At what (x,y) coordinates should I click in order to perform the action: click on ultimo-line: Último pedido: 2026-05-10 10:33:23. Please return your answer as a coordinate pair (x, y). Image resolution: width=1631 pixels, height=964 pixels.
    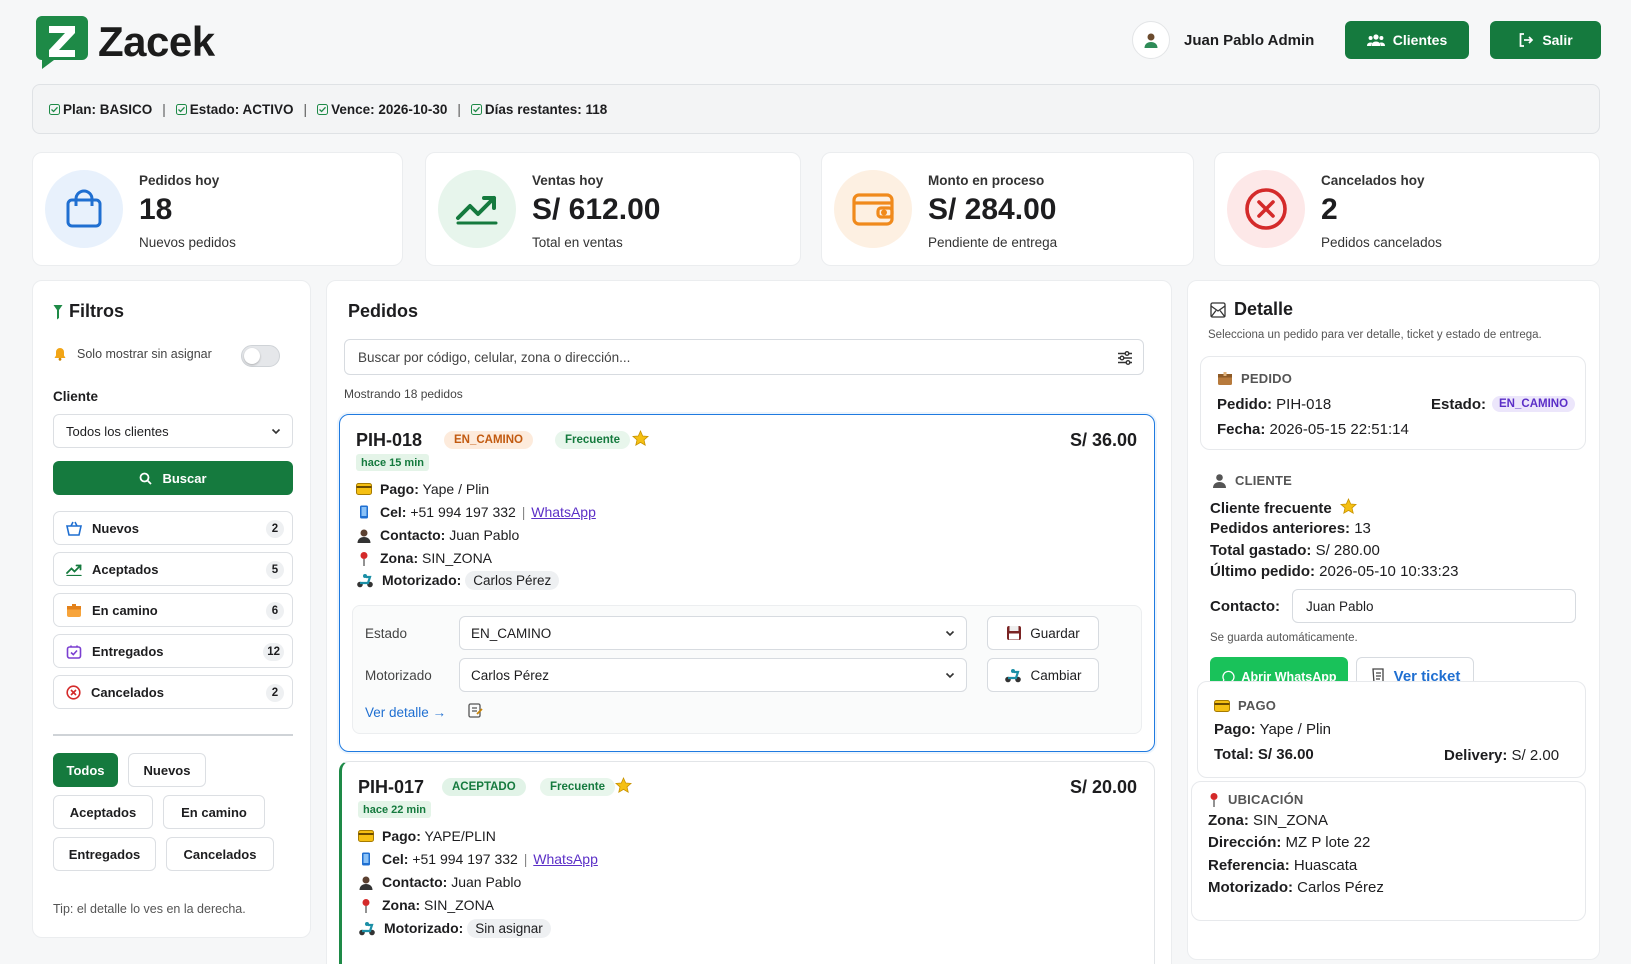
    Looking at the image, I should click on (1334, 571).